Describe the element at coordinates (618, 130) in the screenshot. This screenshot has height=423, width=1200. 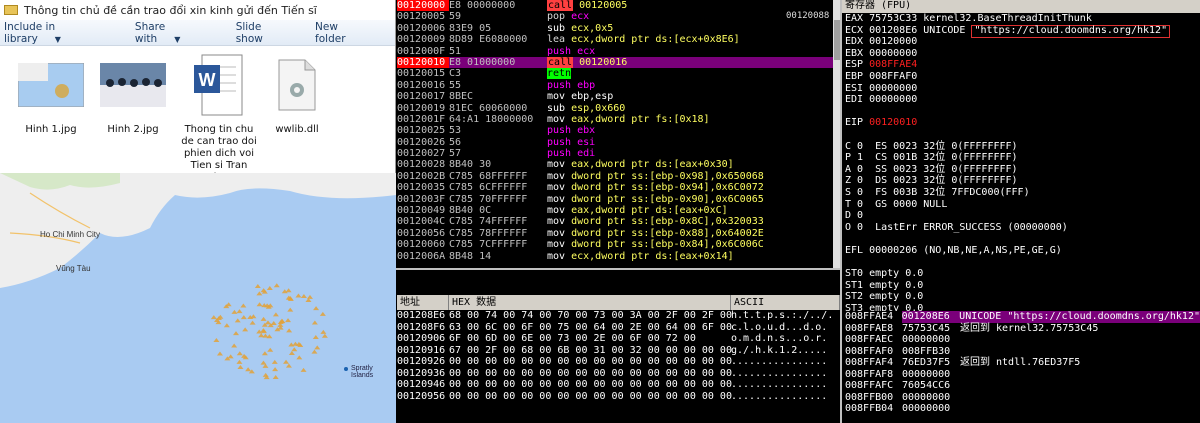
I see `disasm-row: 00120025 53 push ebx` at that location.